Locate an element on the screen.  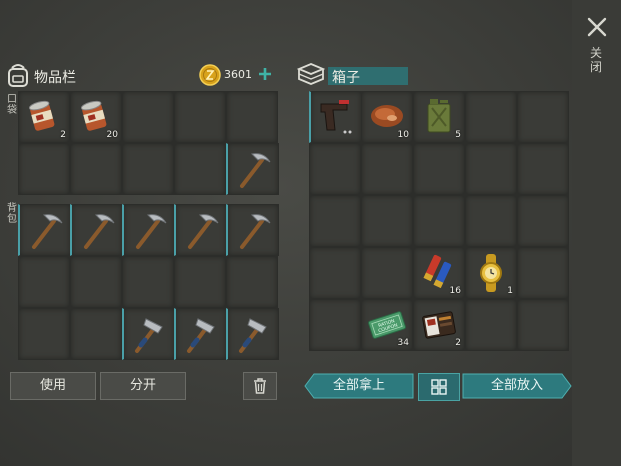
take-all-button: 全部拿上 is located at coordinates (359, 386).